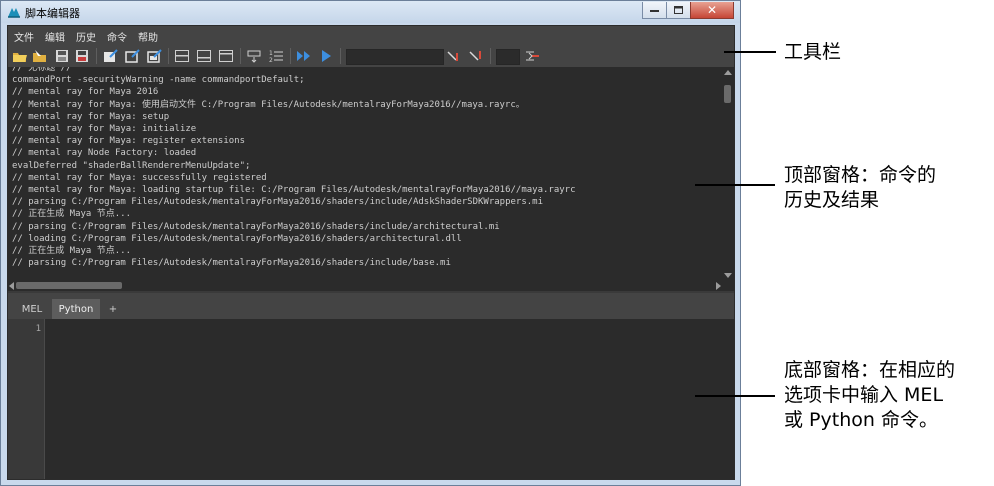 This screenshot has height=486, width=994. What do you see at coordinates (271, 60) in the screenshot?
I see `svg-text: 2` at bounding box center [271, 60].